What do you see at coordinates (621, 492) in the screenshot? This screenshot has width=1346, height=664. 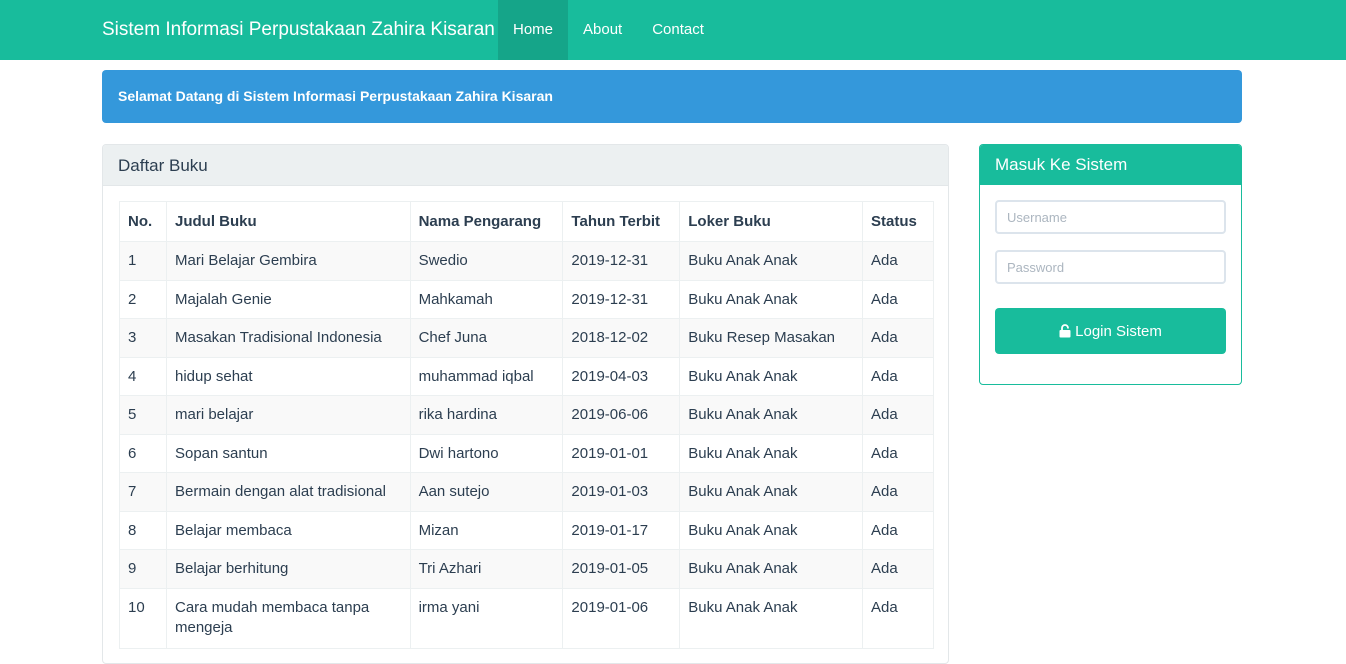 I see `table-cell: 2019-01-03` at bounding box center [621, 492].